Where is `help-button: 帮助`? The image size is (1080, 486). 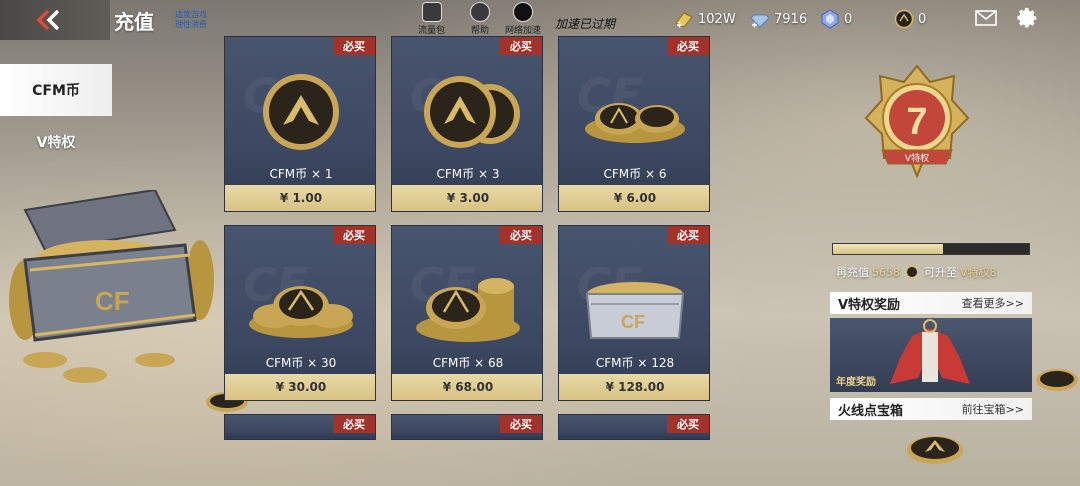
help-button: 帮助 is located at coordinates (480, 19).